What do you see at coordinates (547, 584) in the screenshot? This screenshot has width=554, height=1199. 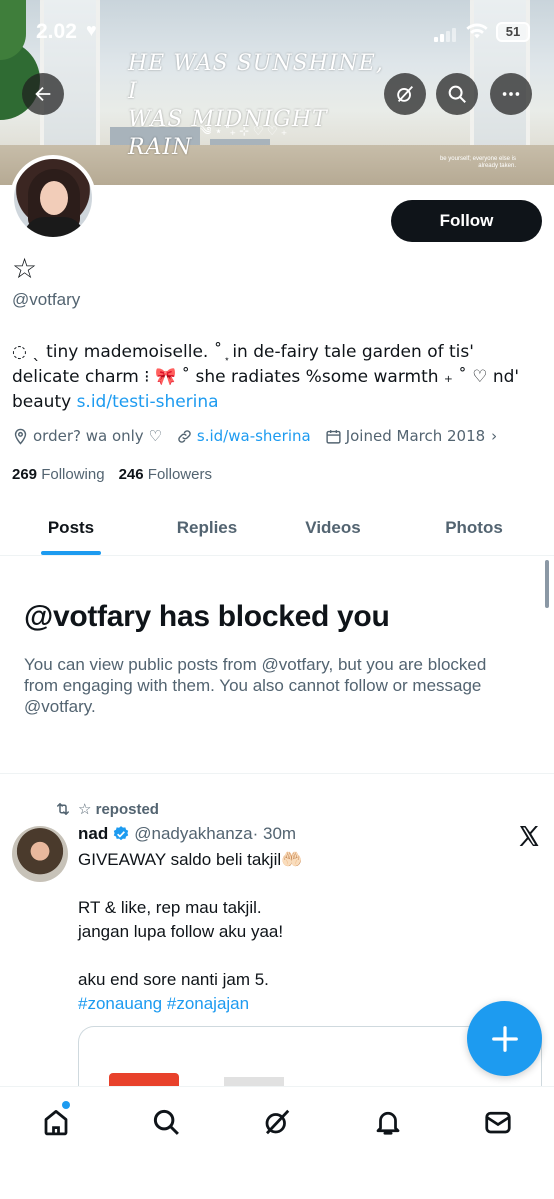 I see `scrollbar` at bounding box center [547, 584].